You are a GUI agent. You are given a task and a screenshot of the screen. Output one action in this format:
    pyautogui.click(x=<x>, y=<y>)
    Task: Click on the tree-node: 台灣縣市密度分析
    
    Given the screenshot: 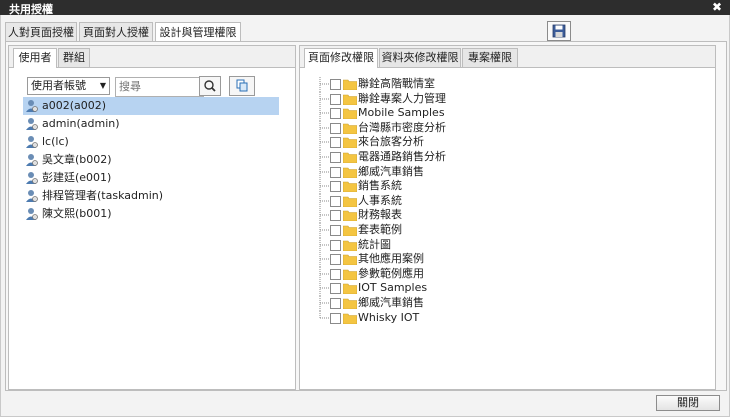 What is the action you would take?
    pyautogui.click(x=466, y=128)
    